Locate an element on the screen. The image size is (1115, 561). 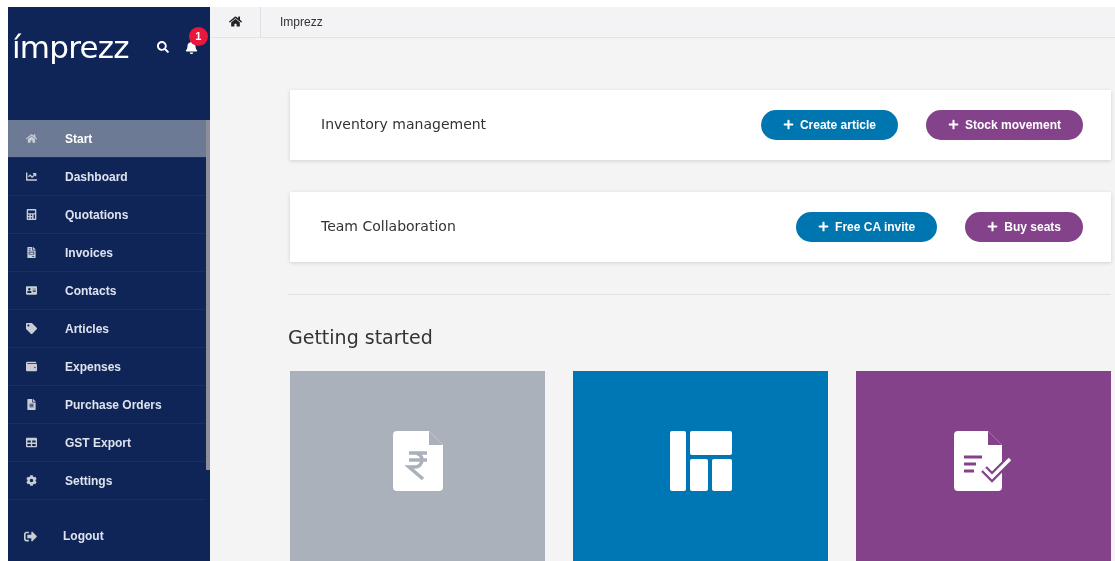
sidebar-item: Expenses is located at coordinates (107, 367).